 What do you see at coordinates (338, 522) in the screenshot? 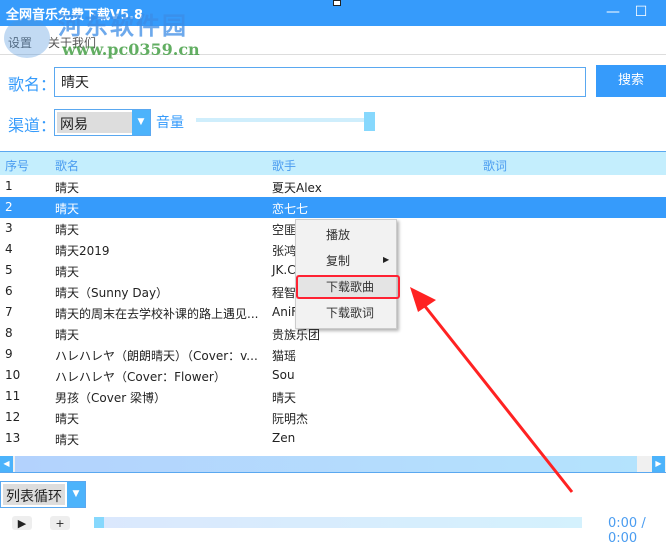
I see `progress-bar` at bounding box center [338, 522].